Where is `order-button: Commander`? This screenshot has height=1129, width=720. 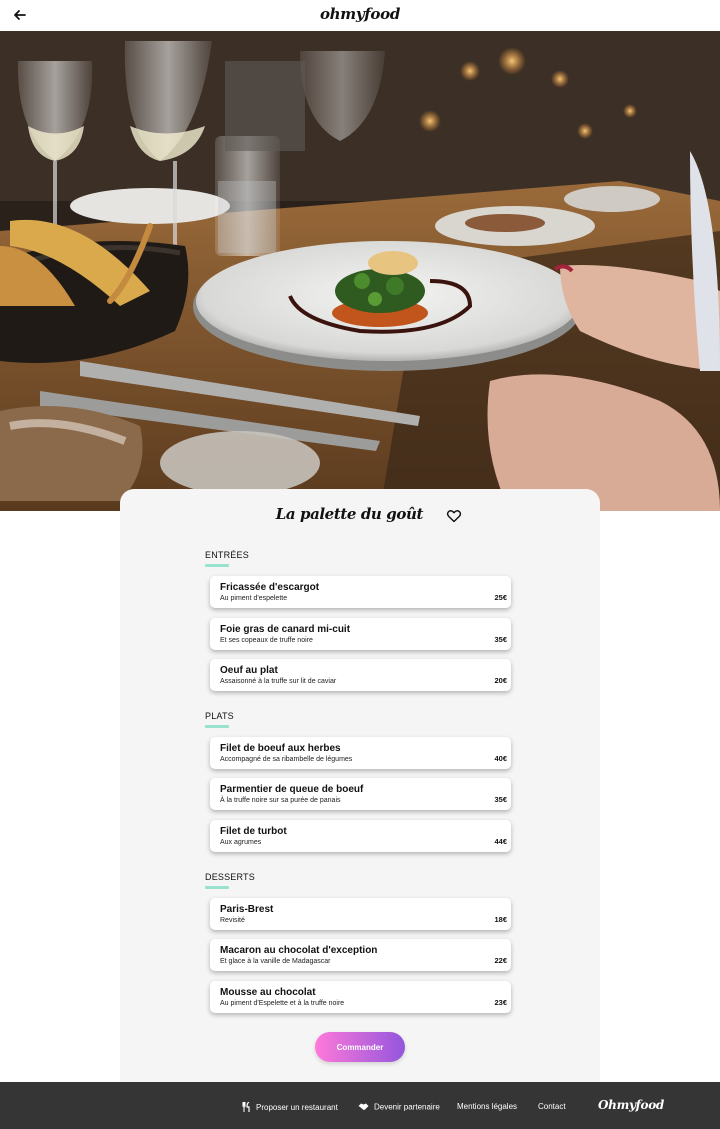 order-button: Commander is located at coordinates (360, 1047).